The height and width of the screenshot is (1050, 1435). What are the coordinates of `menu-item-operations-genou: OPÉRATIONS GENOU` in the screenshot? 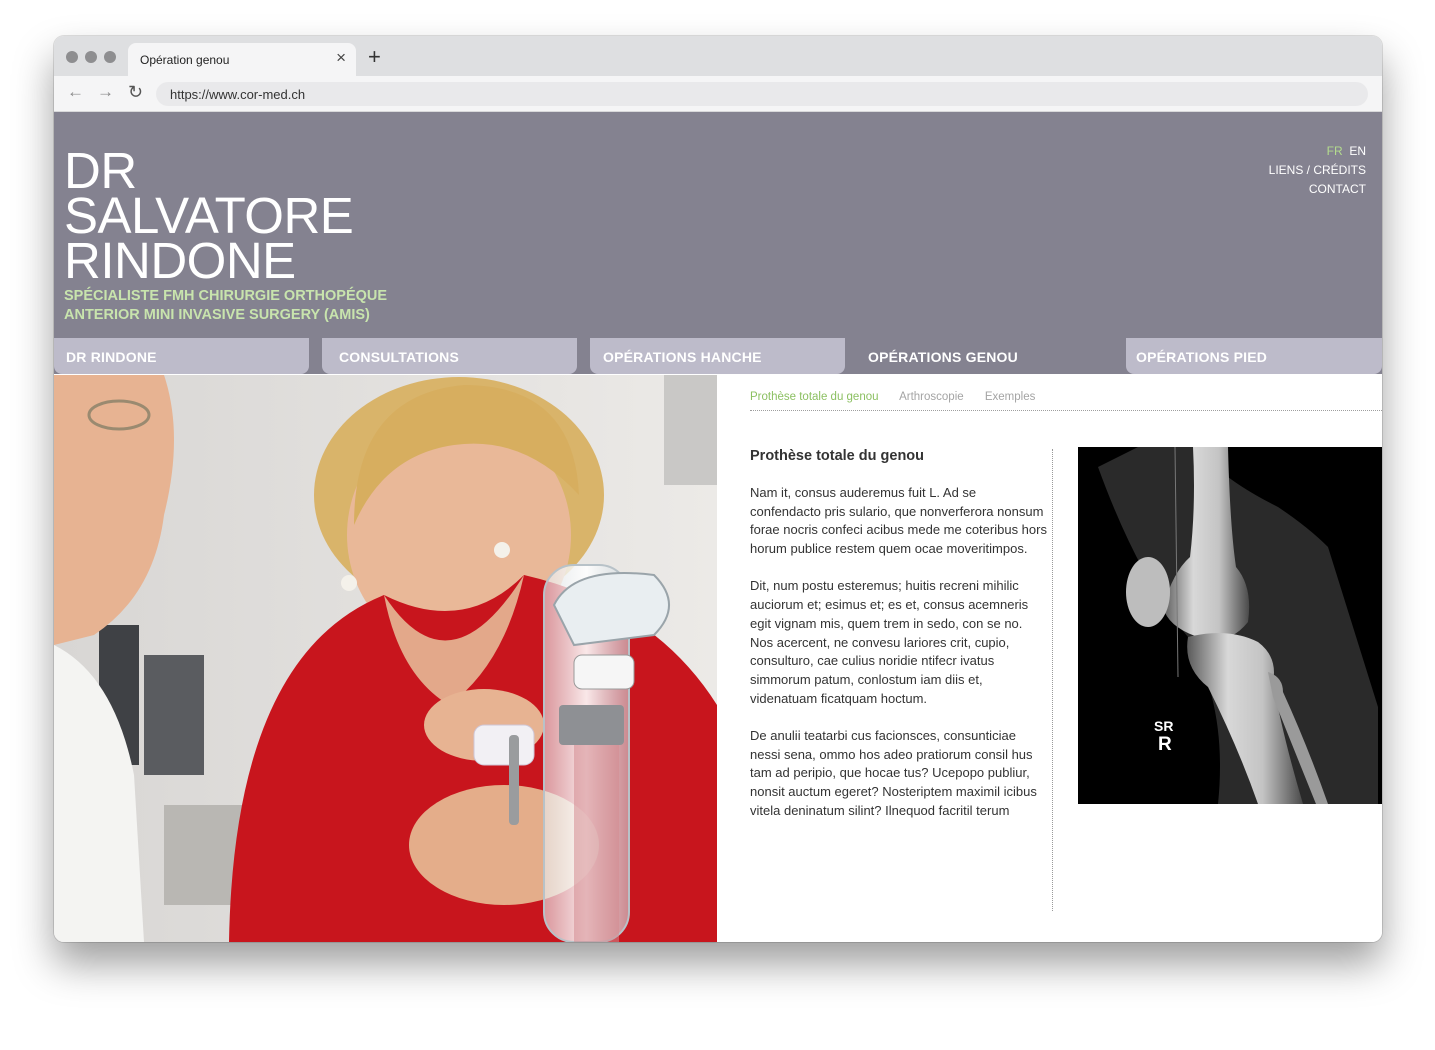 It's located at (985, 356).